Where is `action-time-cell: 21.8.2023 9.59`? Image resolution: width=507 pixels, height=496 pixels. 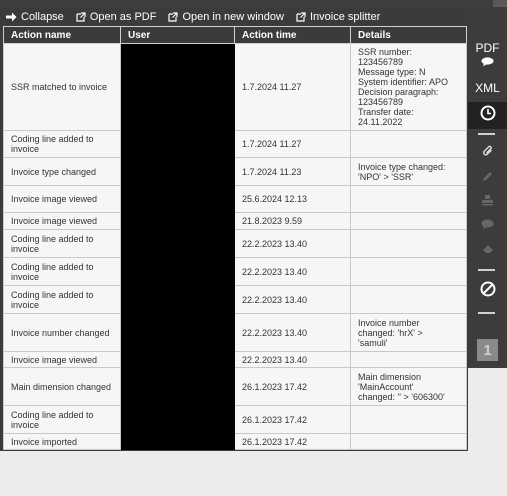
action-time-cell: 21.8.2023 9.59 is located at coordinates (292, 221).